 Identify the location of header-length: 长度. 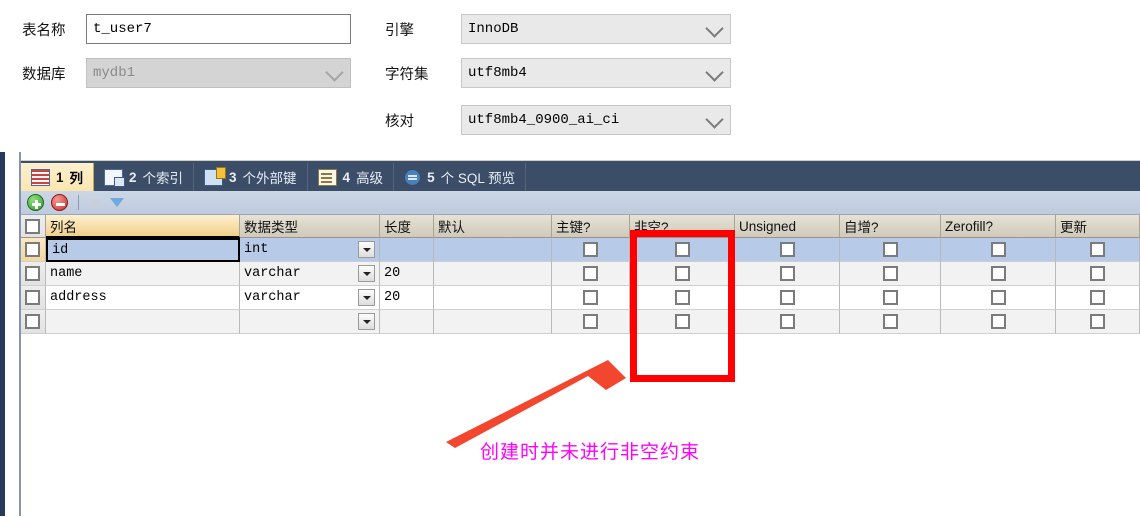
(407, 226).